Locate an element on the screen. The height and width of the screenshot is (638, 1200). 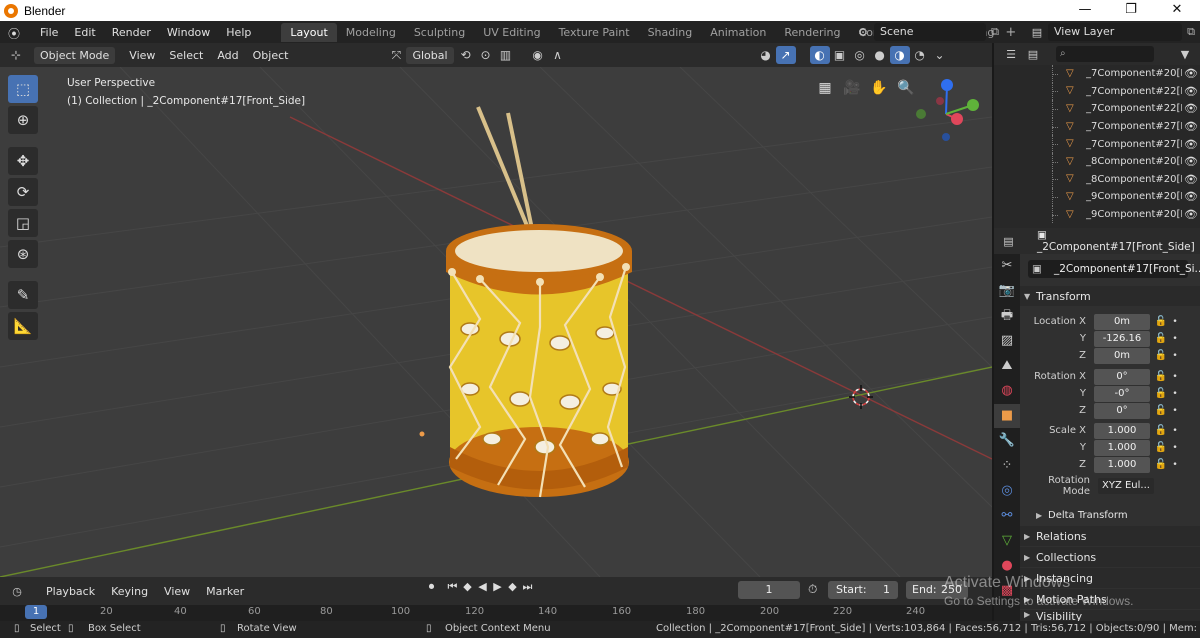
menu-window: Window is located at coordinates (188, 32).